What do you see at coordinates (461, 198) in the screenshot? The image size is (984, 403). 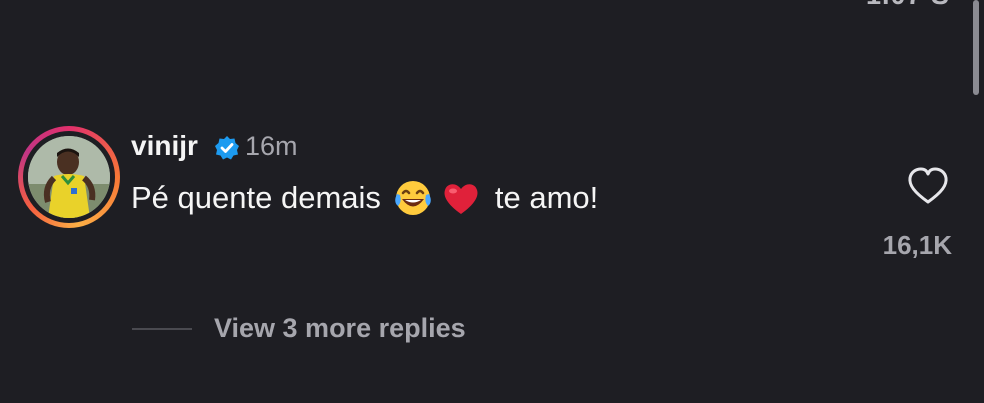 I see `red-heart-emoji-icon` at bounding box center [461, 198].